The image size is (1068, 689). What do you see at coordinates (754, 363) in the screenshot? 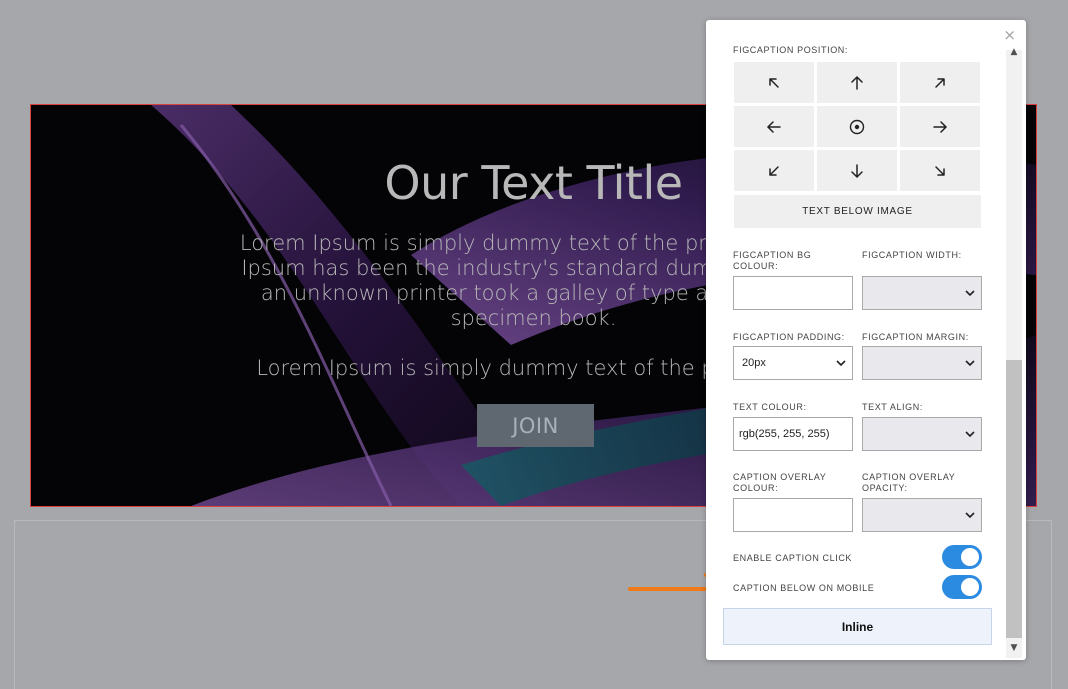
I see `figcaption-padding-value: 20px` at bounding box center [754, 363].